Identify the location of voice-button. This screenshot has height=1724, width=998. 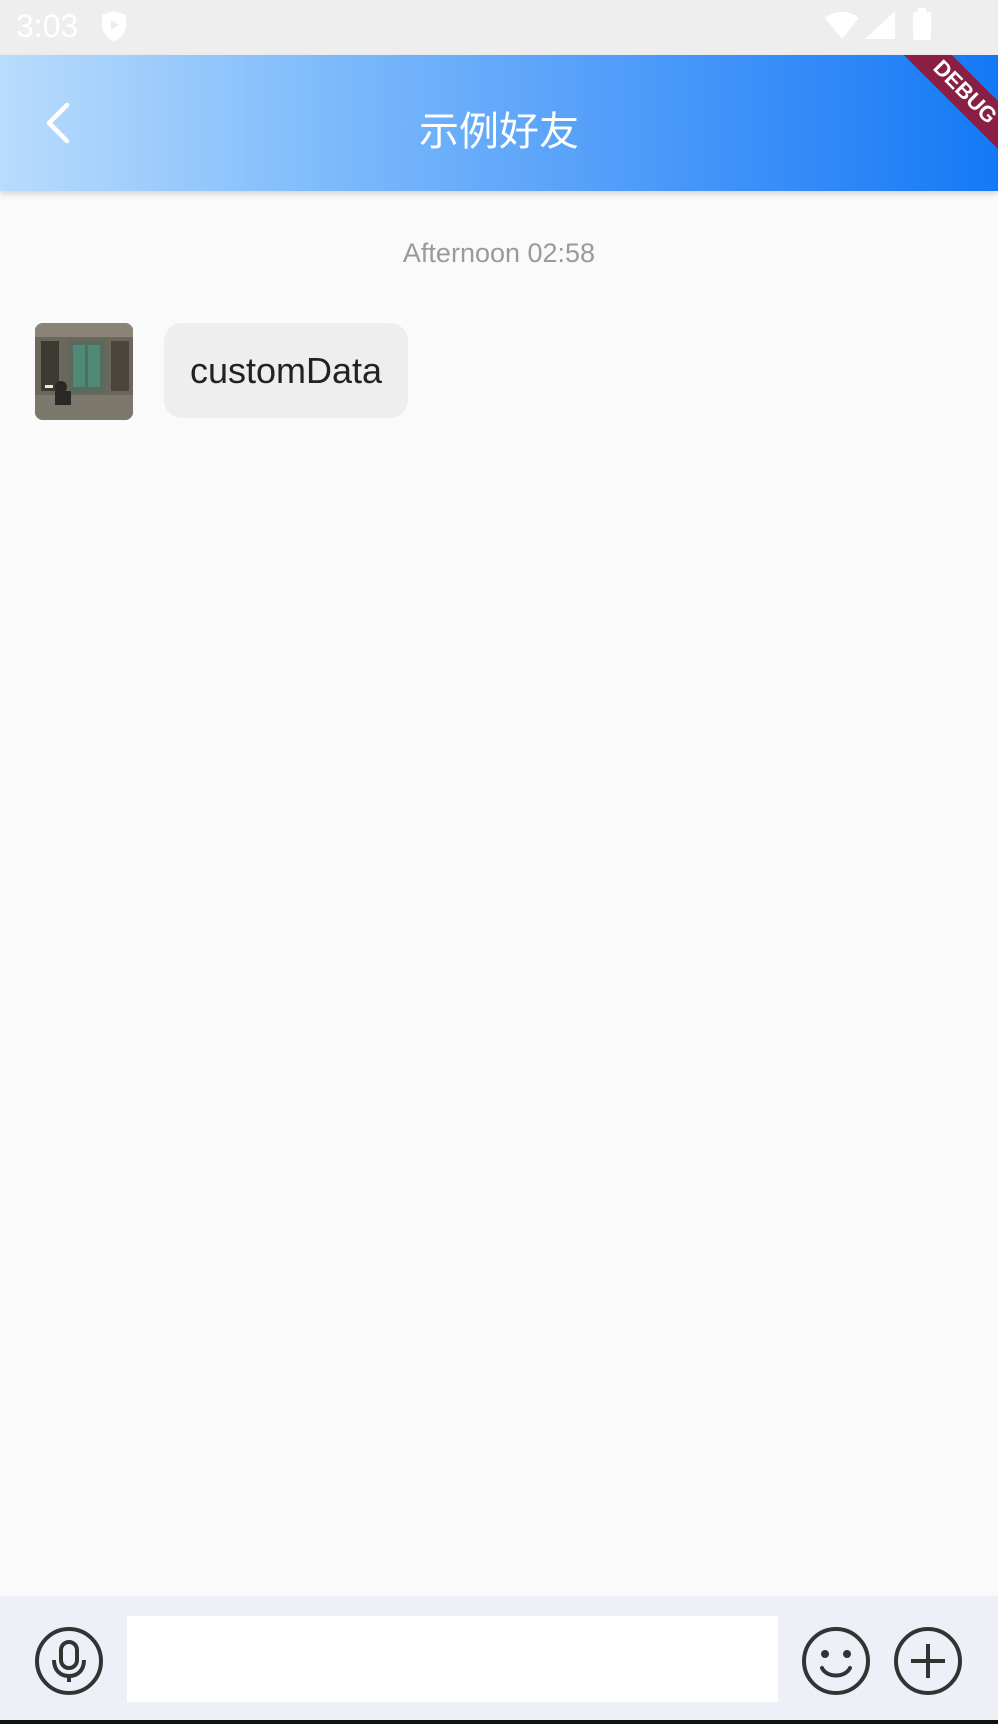
(69, 1661).